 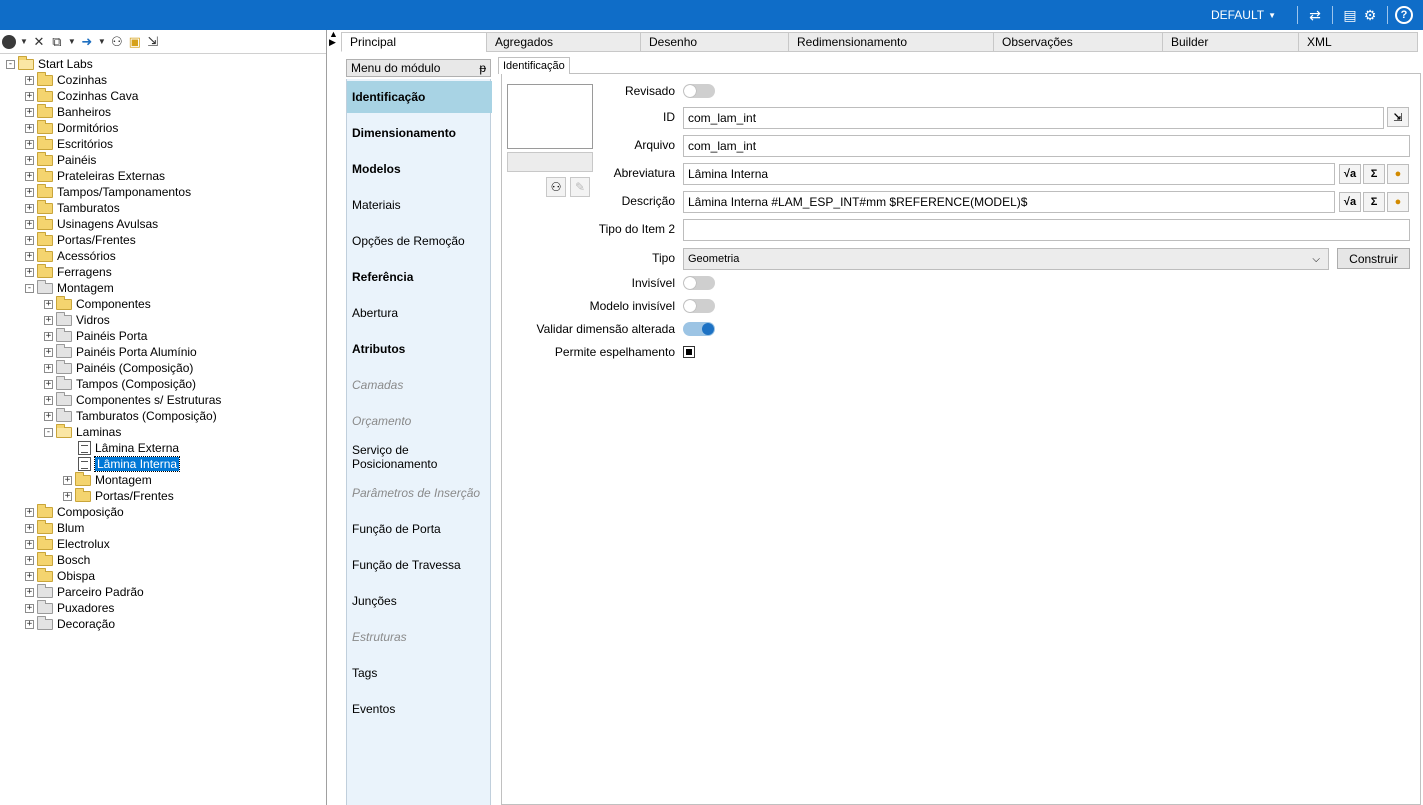 What do you see at coordinates (419, 205) in the screenshot?
I see `module-menu-item: Materiais` at bounding box center [419, 205].